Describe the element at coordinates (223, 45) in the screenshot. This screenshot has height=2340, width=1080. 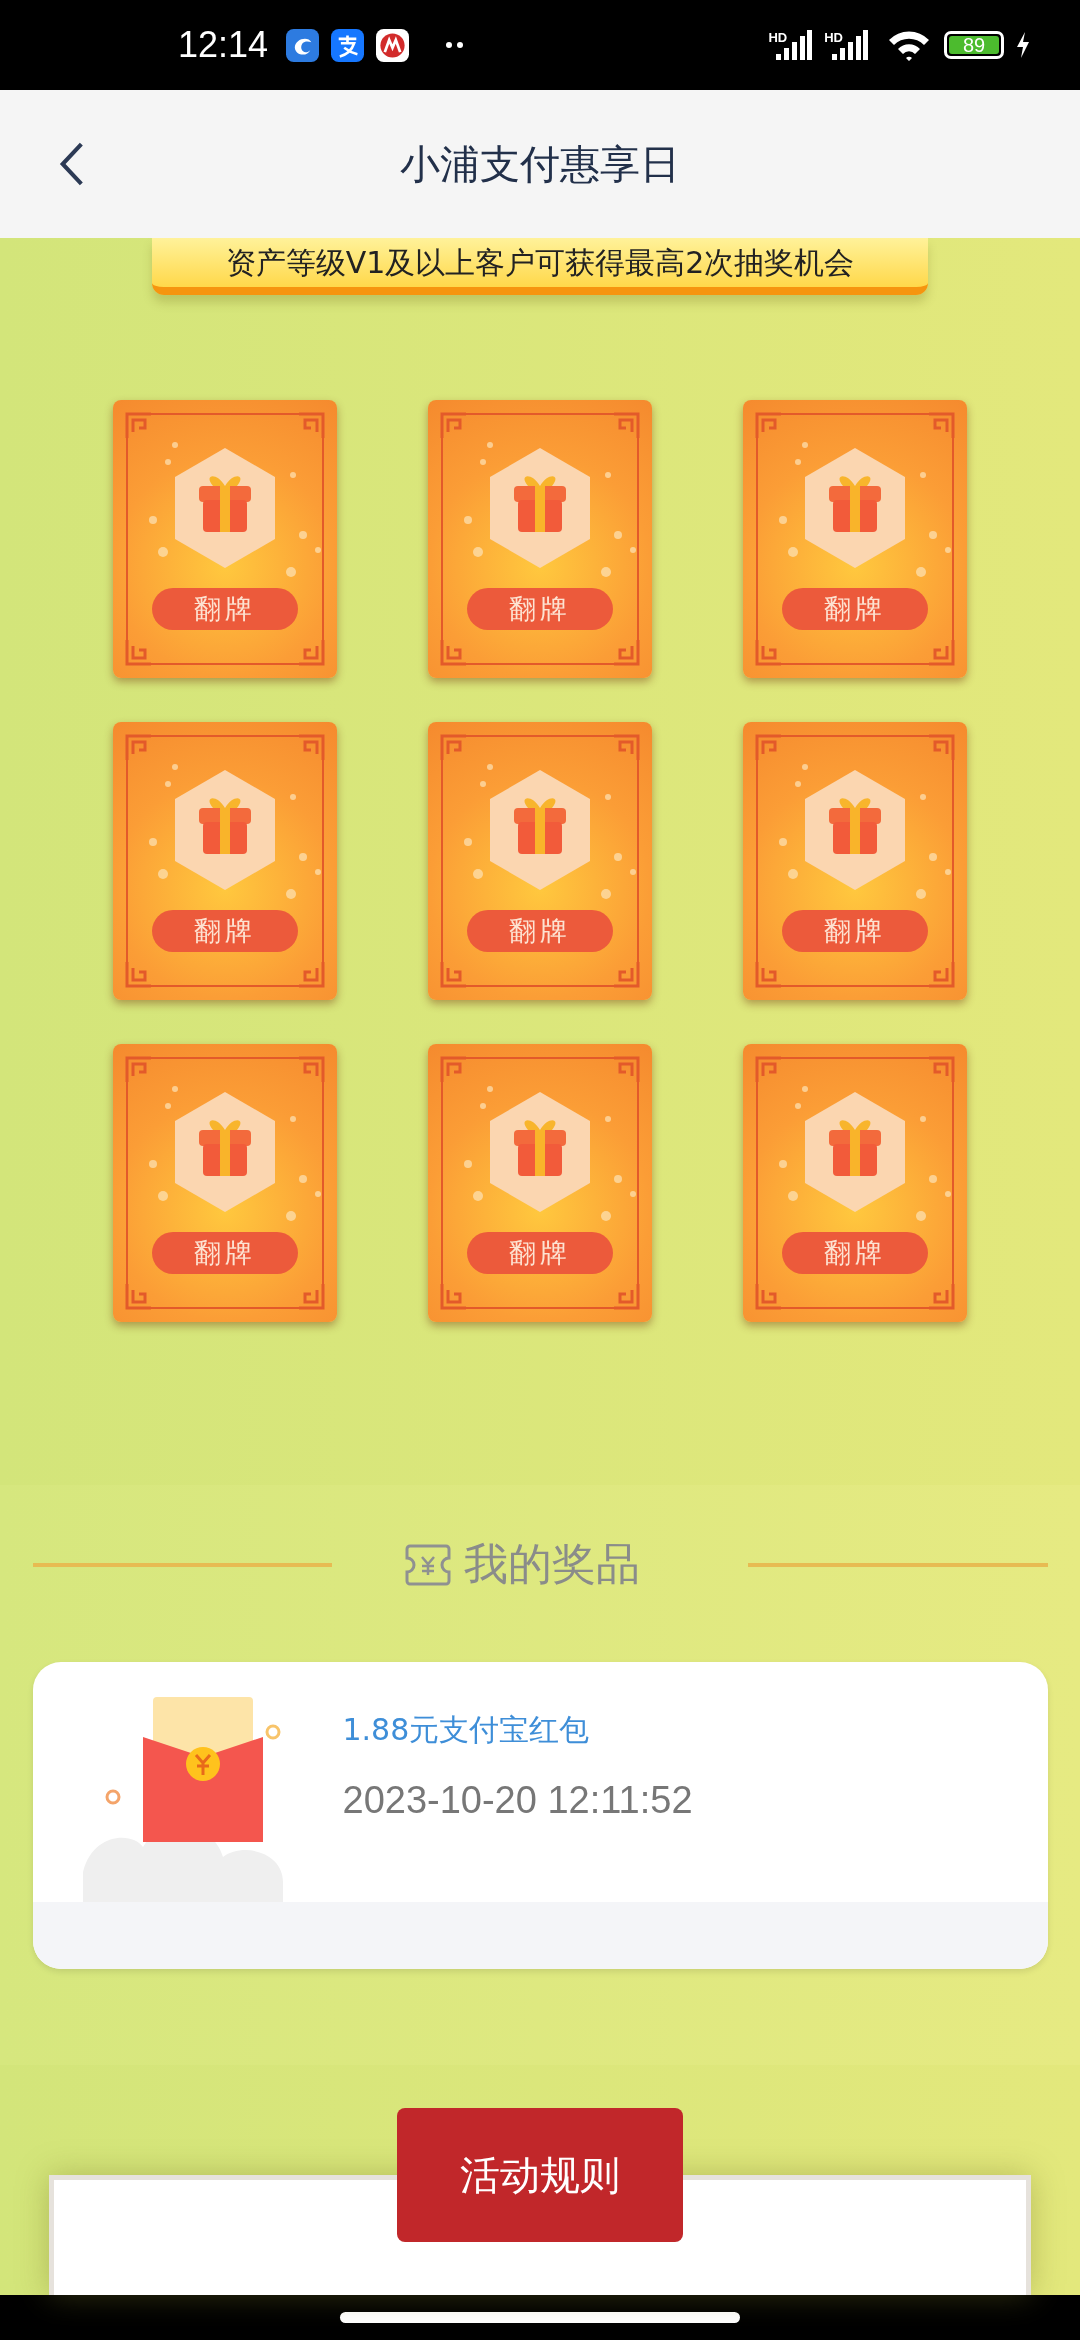
I see `status-time: 12:14` at that location.